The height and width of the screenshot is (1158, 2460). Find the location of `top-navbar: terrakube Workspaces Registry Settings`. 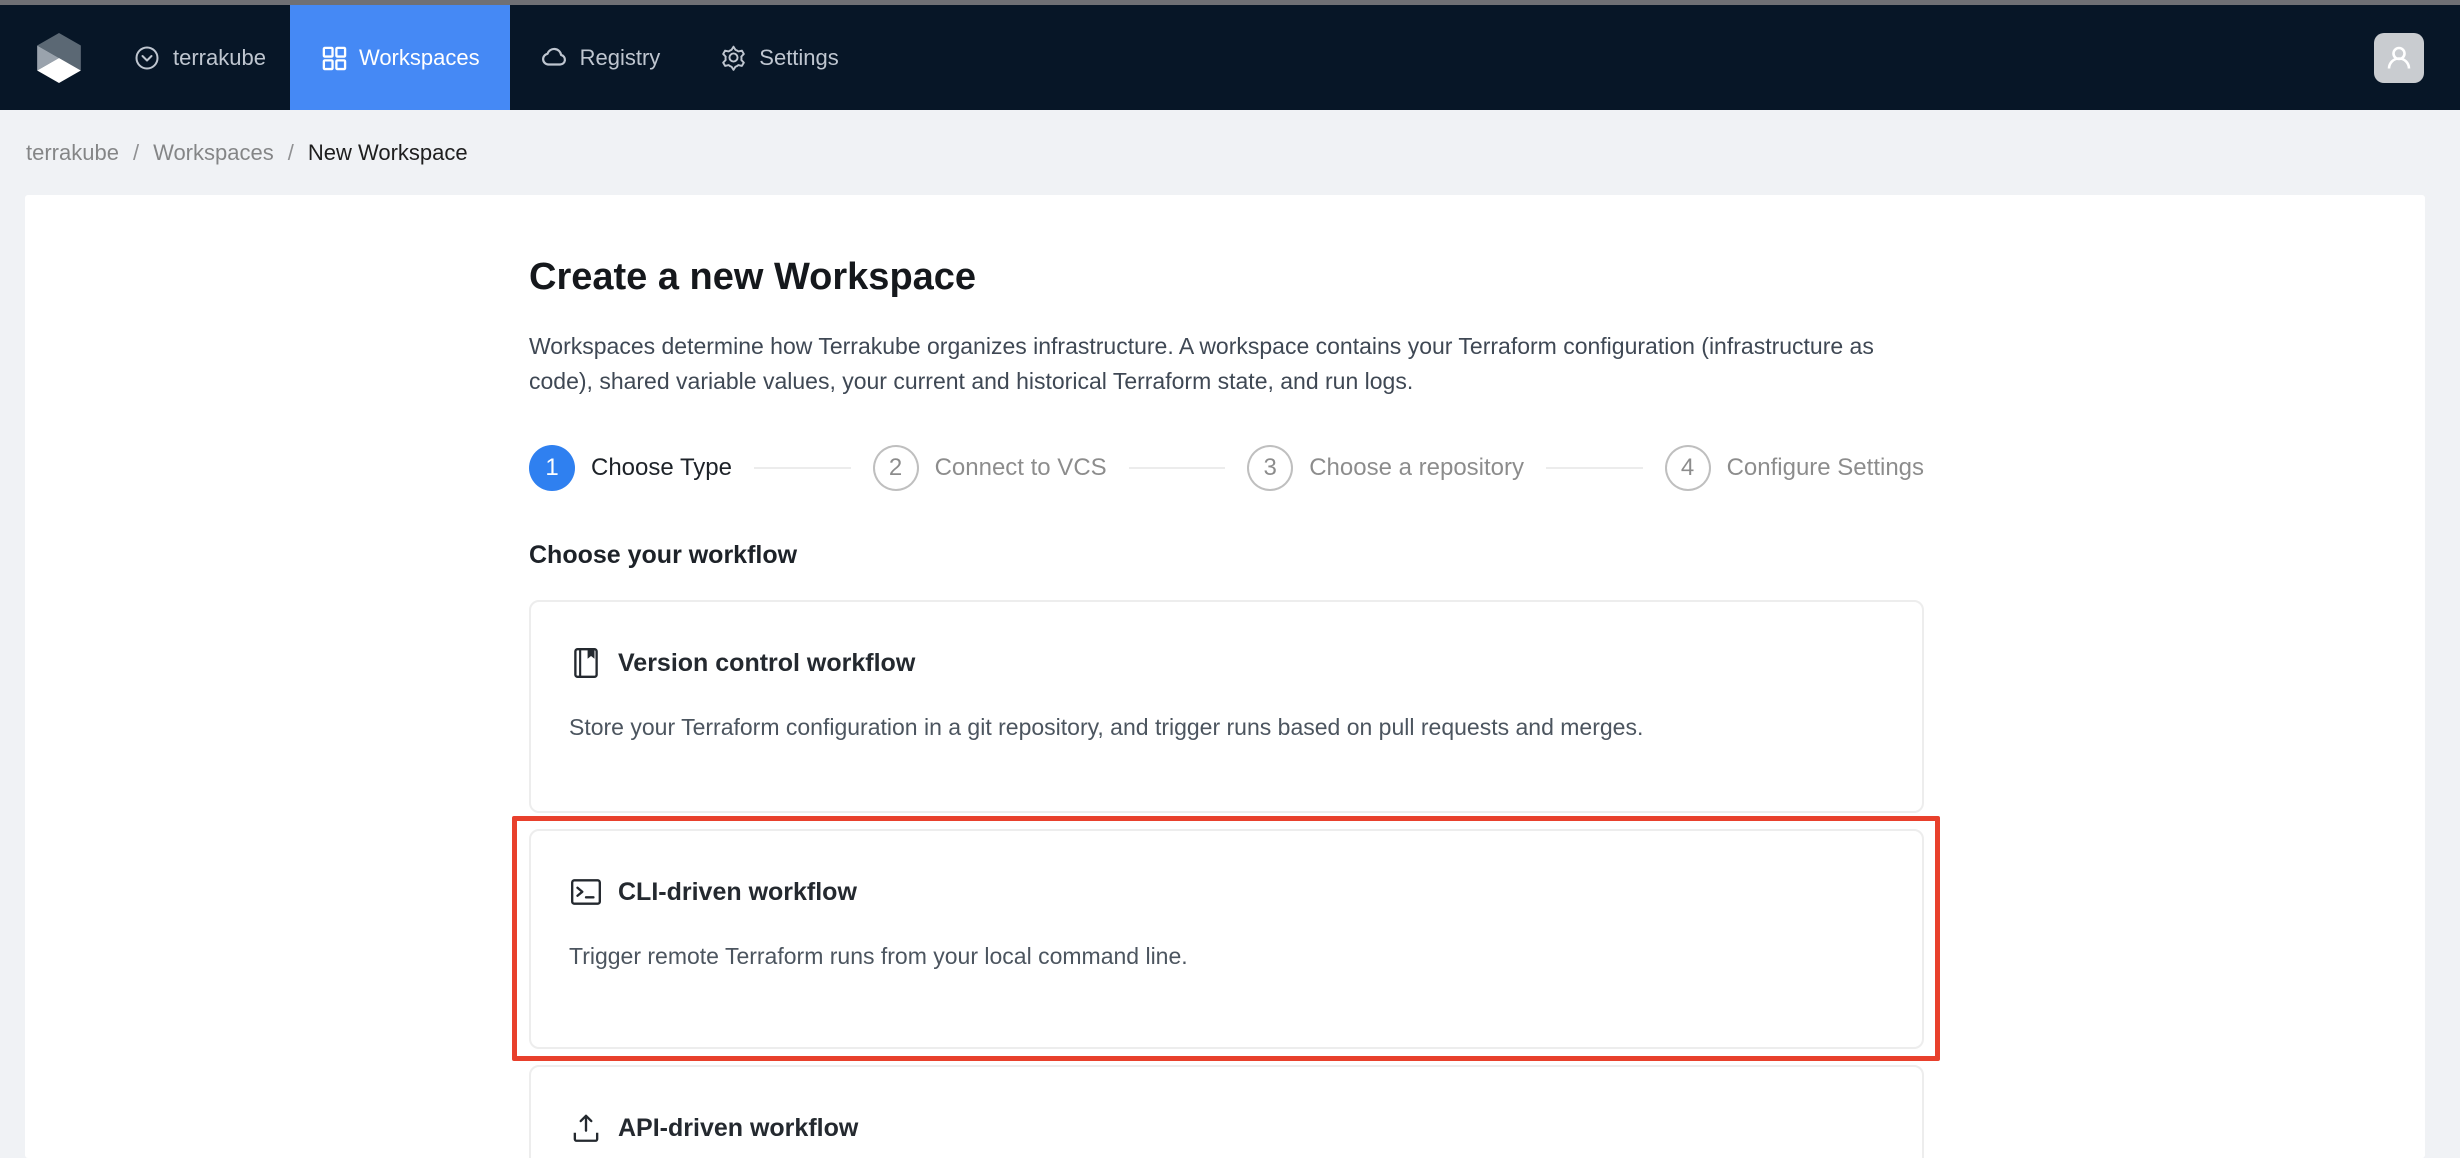

top-navbar: terrakube Workspaces Registry Settings is located at coordinates (1230, 57).